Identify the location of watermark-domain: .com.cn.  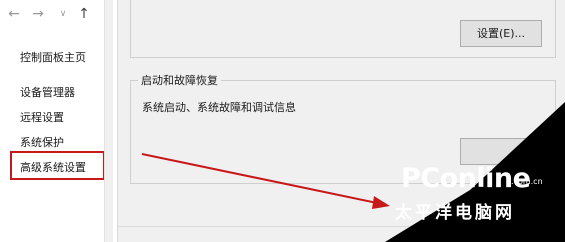
(527, 181).